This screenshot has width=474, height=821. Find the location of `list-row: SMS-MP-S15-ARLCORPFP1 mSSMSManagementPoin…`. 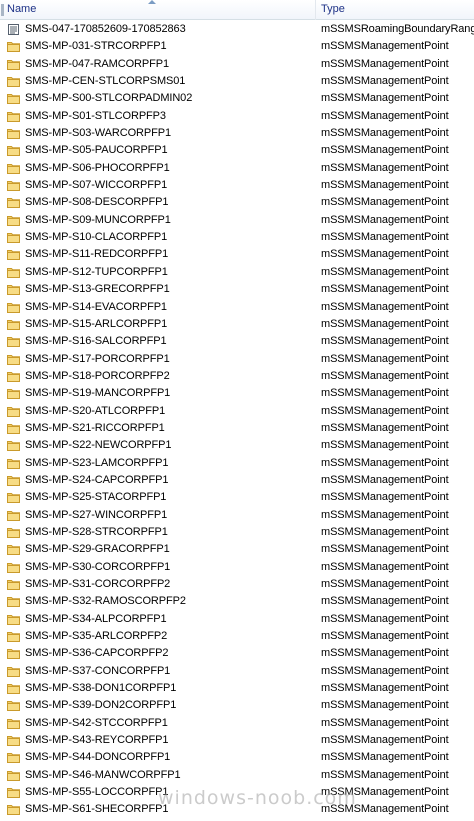

list-row: SMS-MP-S15-ARLCORPFP1 mSSMSManagementPoin… is located at coordinates (237, 324).